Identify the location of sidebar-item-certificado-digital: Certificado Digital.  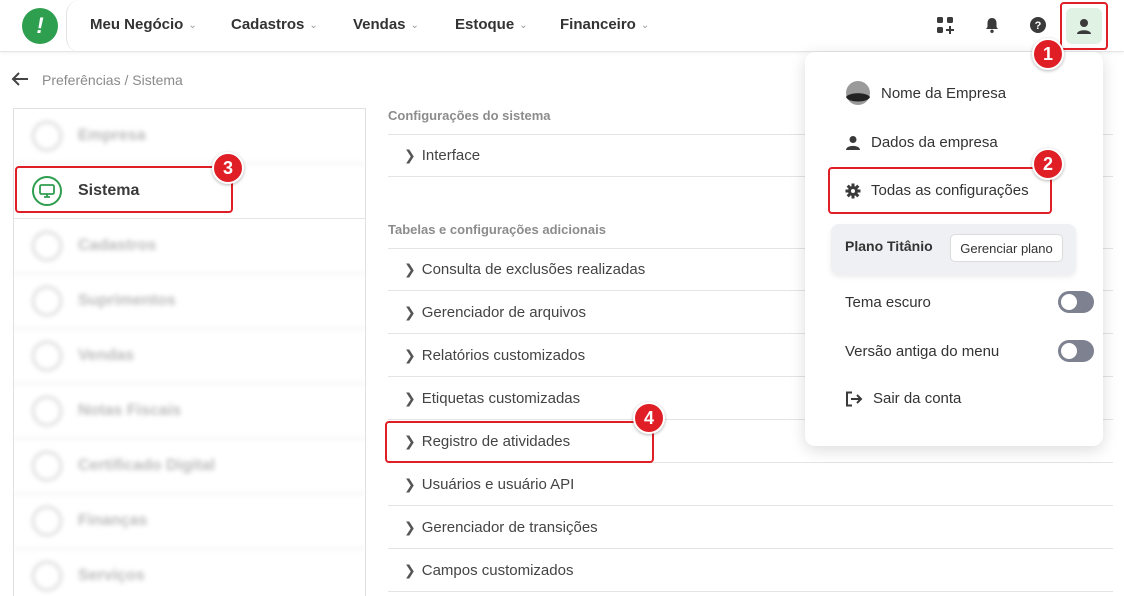
(189, 466).